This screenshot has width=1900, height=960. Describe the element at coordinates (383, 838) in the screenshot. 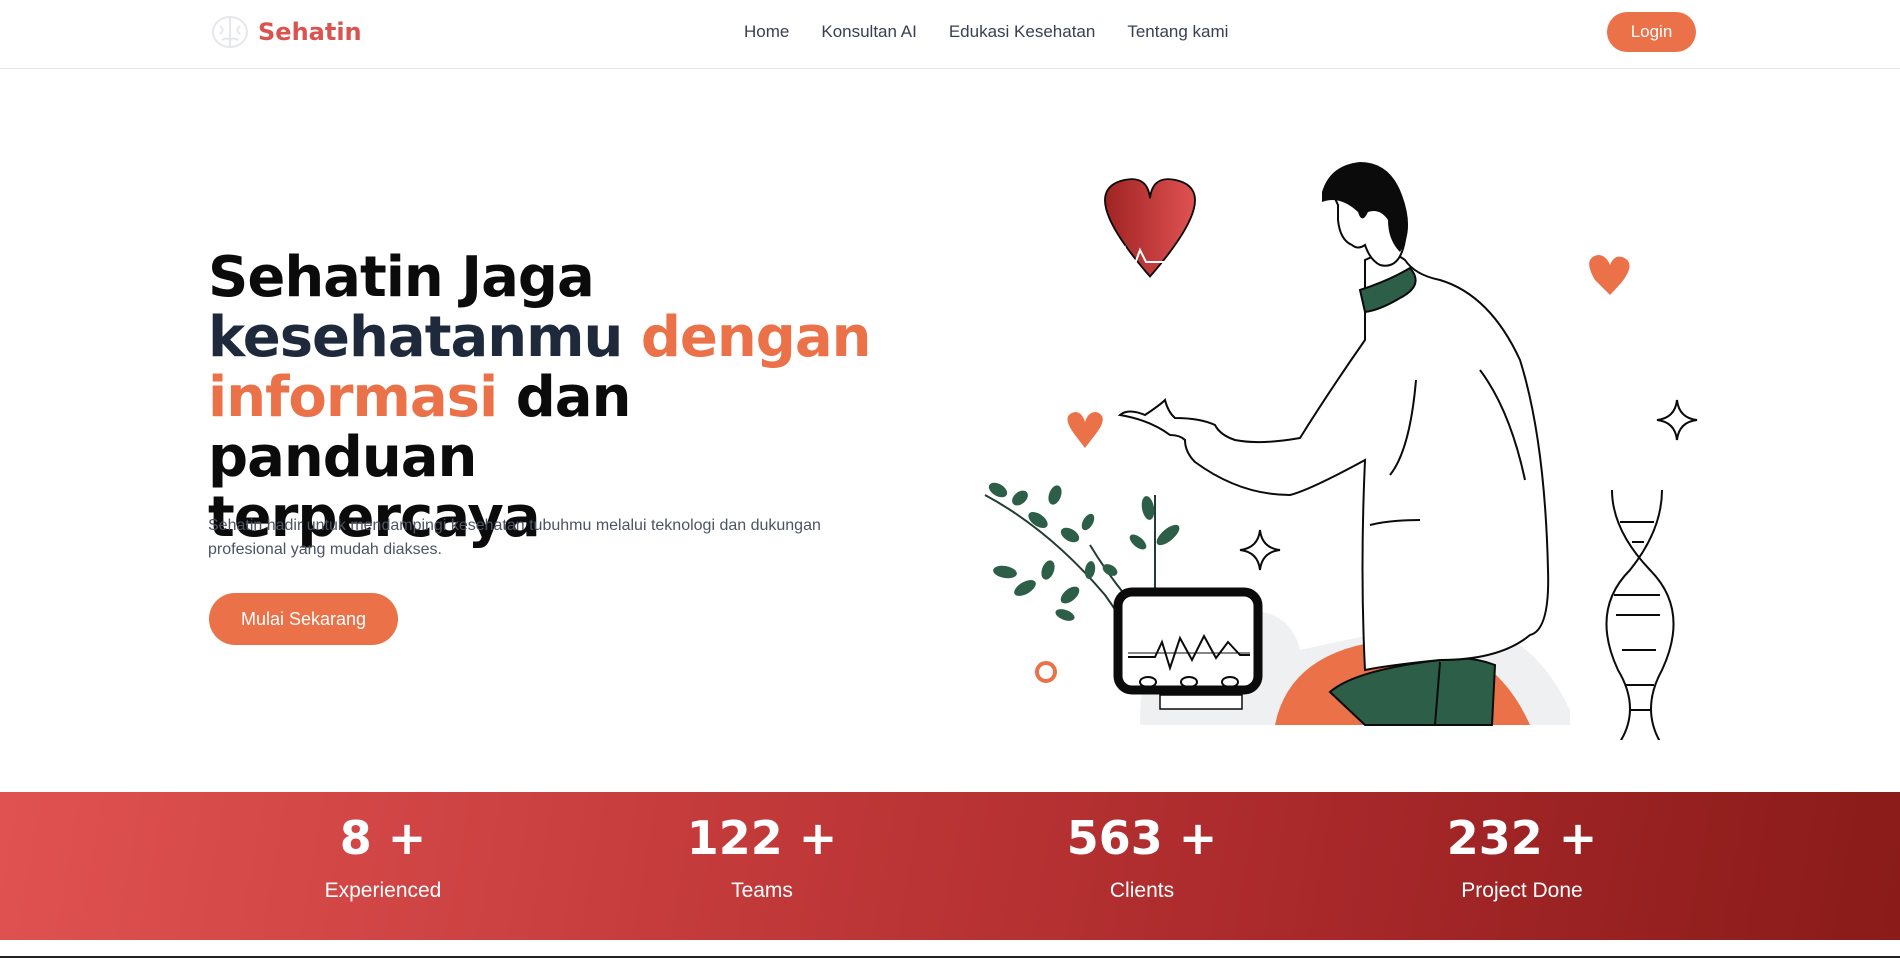

I see `stat-value: 8 +` at that location.